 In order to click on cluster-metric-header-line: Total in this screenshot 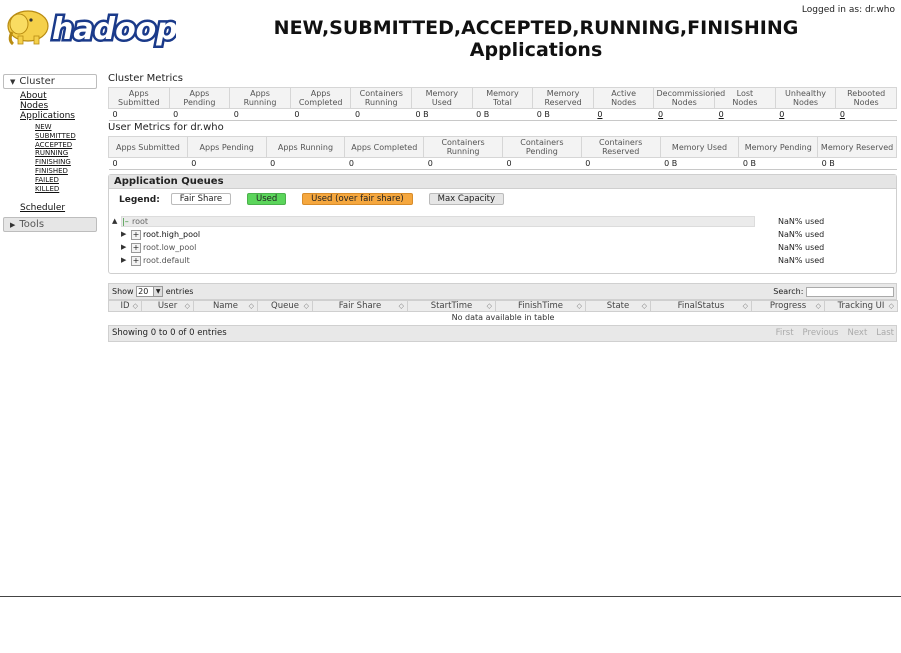, I will do `click(502, 102)`.